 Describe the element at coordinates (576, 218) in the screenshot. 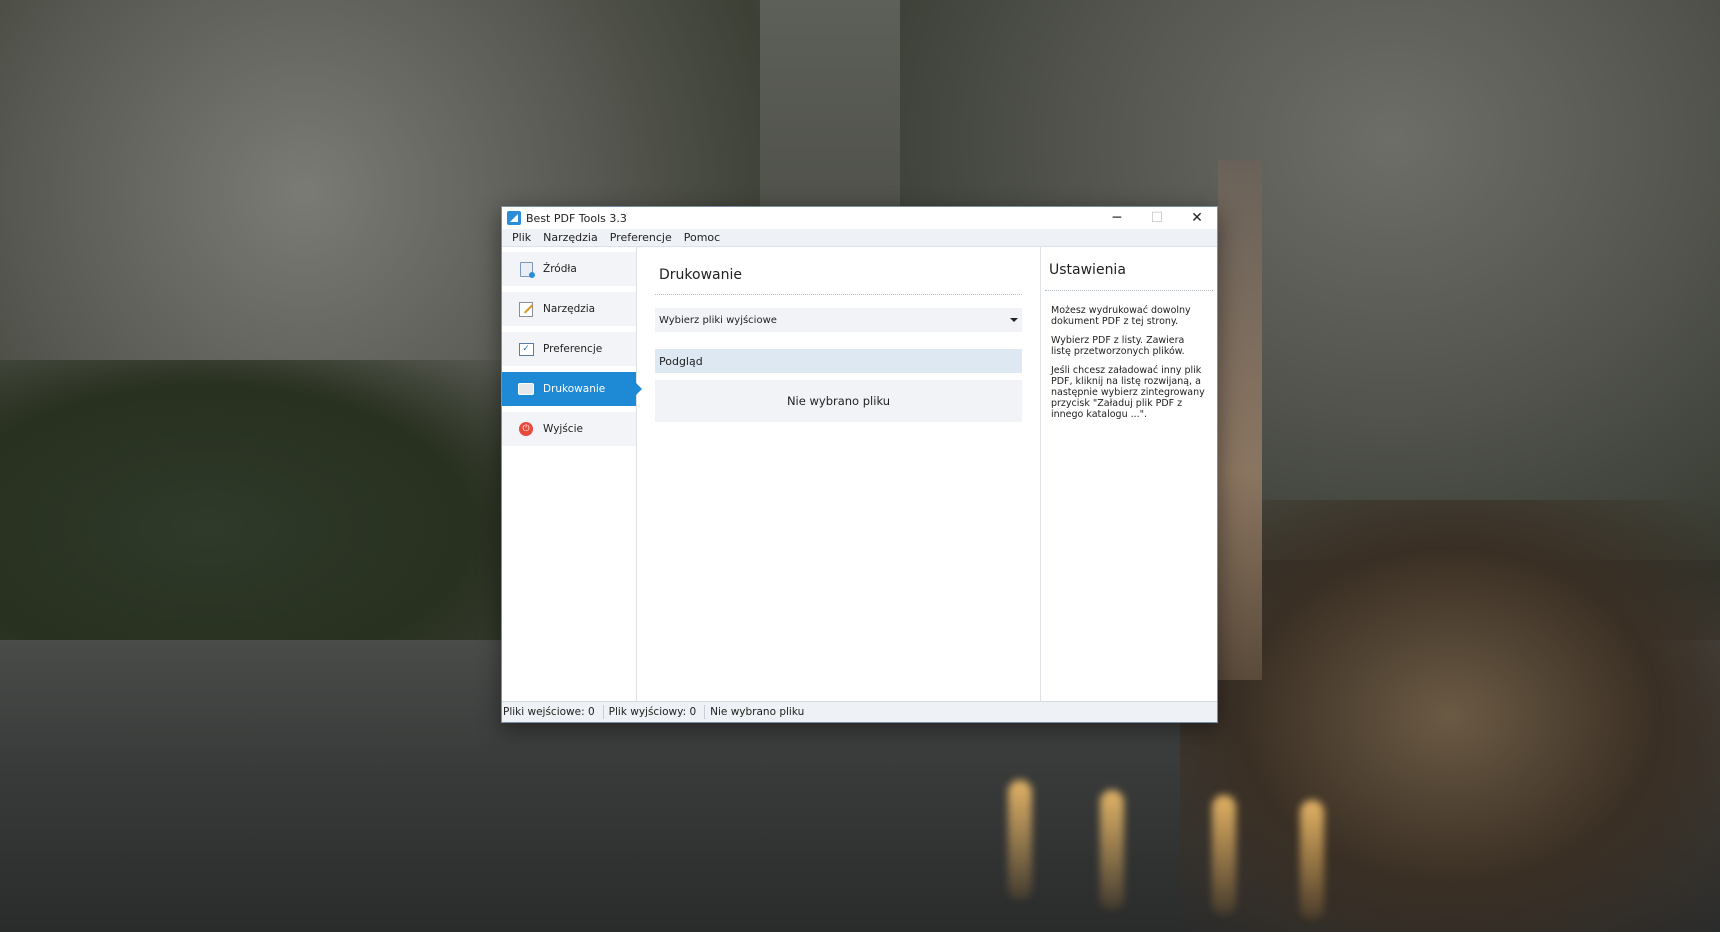

I see `window-title: Best PDF Tools 3.3` at that location.